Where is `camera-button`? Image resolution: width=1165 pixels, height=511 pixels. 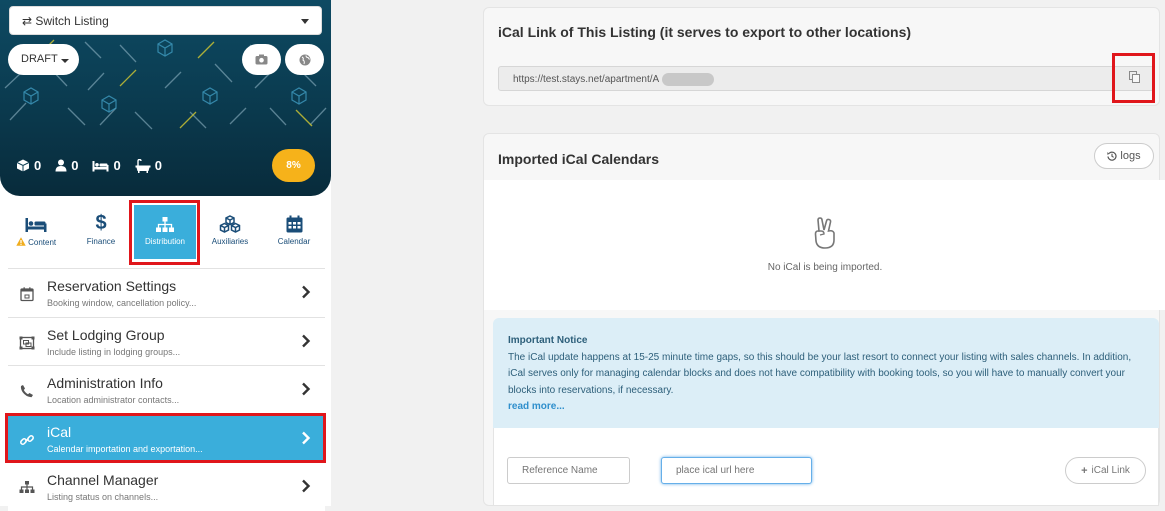
camera-button is located at coordinates (261, 59).